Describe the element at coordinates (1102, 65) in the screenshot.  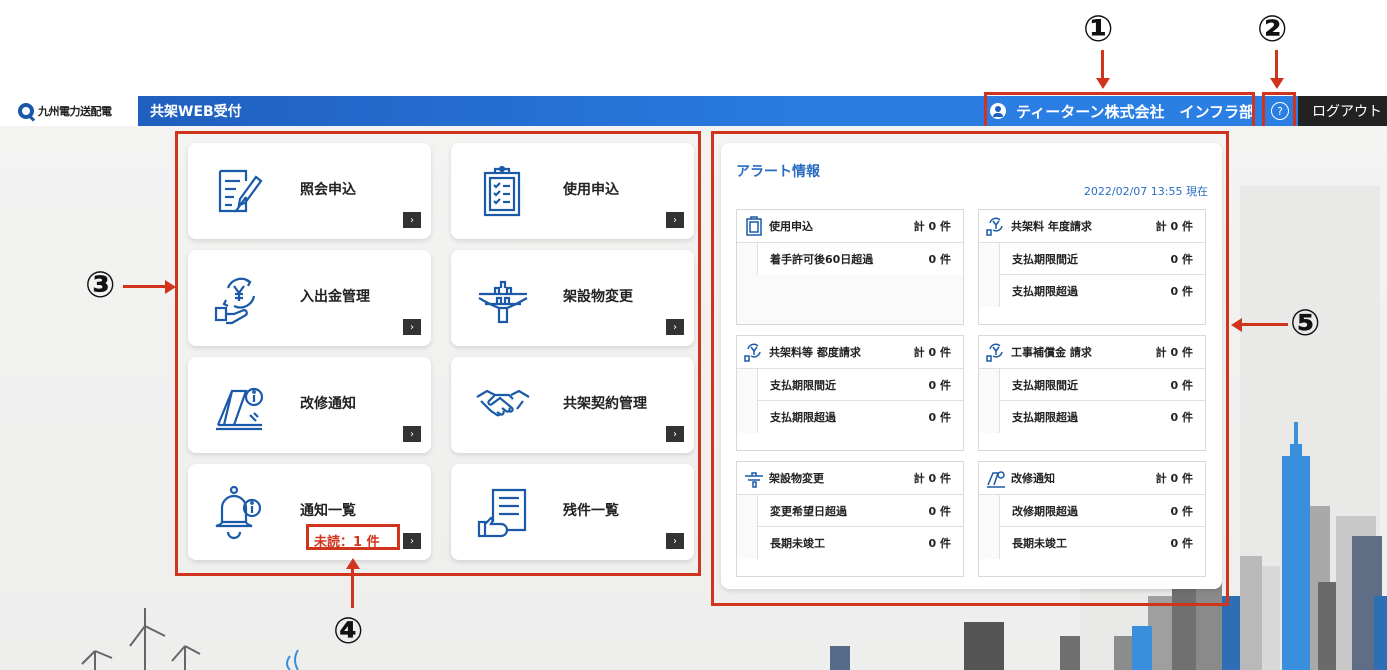
I see `annotation-1-arrow` at that location.